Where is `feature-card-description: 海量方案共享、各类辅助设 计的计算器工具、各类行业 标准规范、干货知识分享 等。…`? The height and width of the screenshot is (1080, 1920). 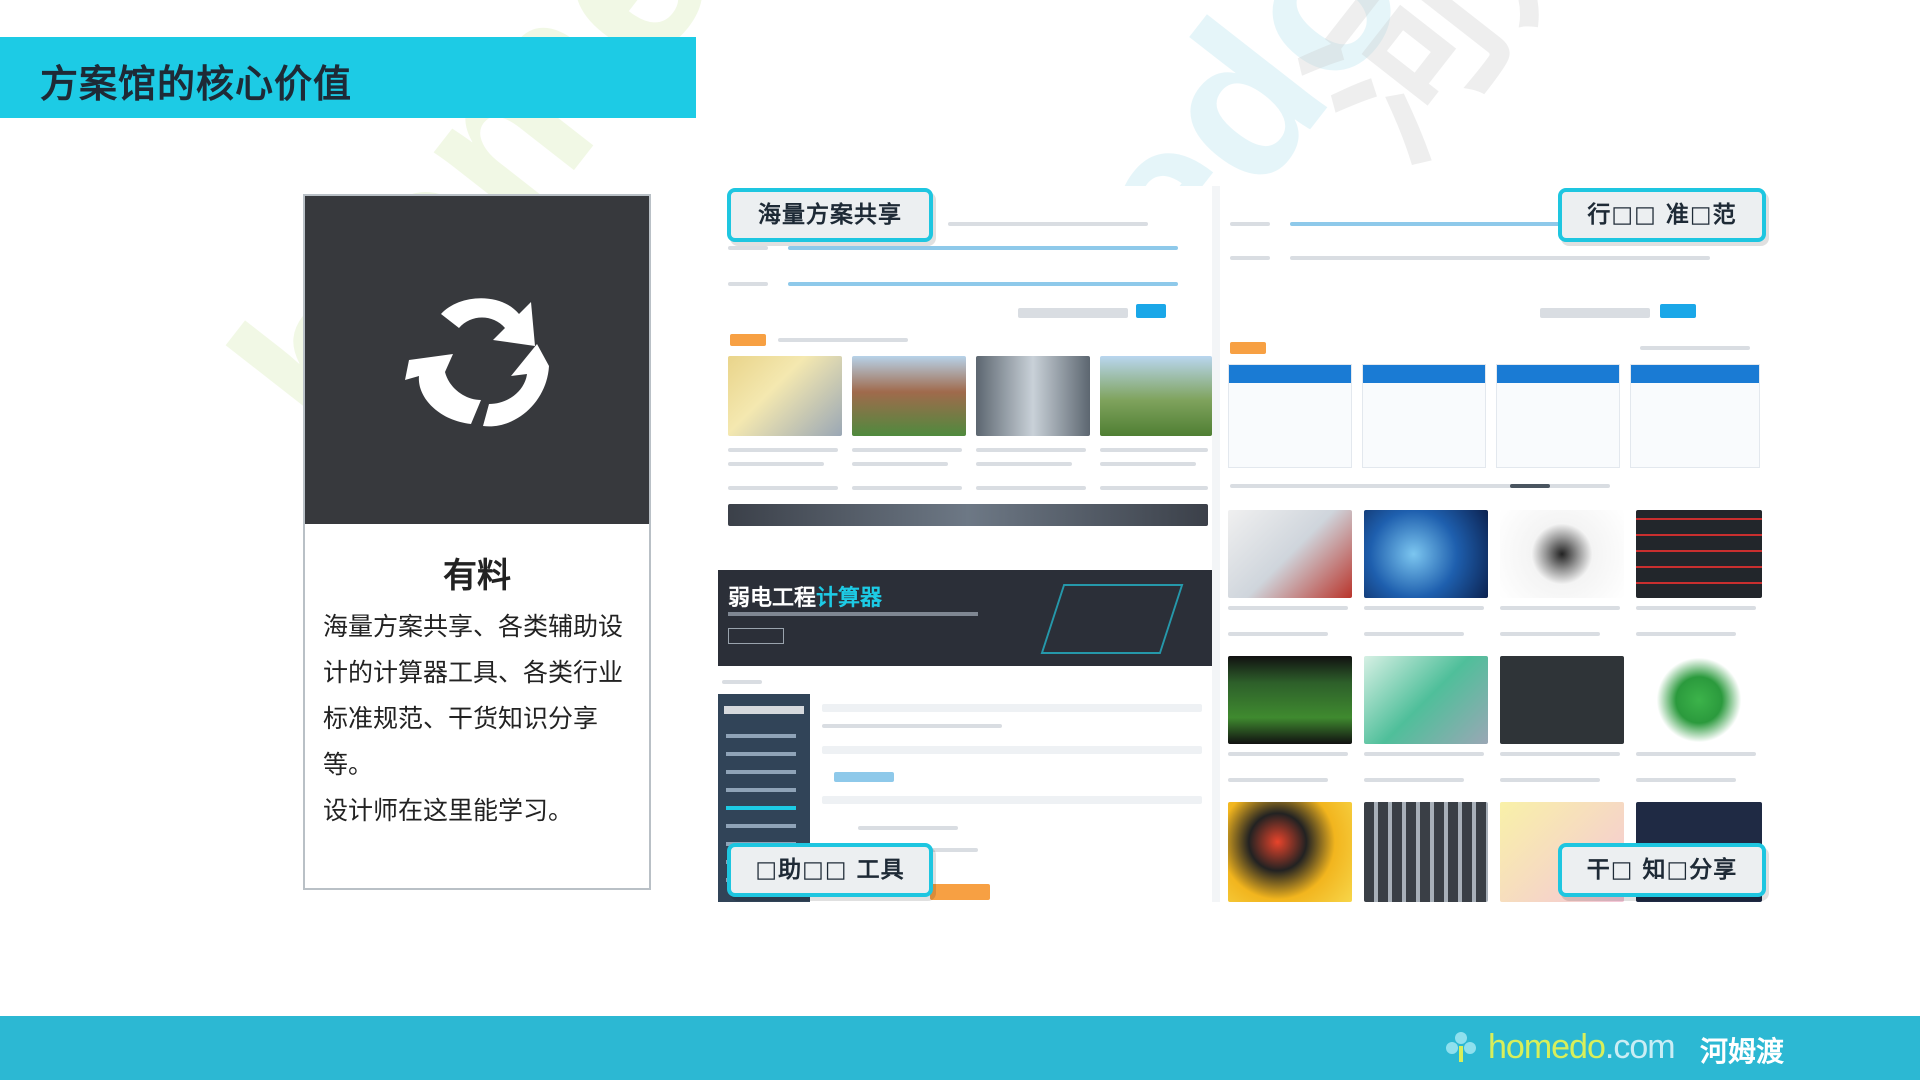
feature-card-description: 海量方案共享、各类辅助设 计的计算器工具、各类行业 标准规范、干货知识分享 等。… is located at coordinates (482, 719).